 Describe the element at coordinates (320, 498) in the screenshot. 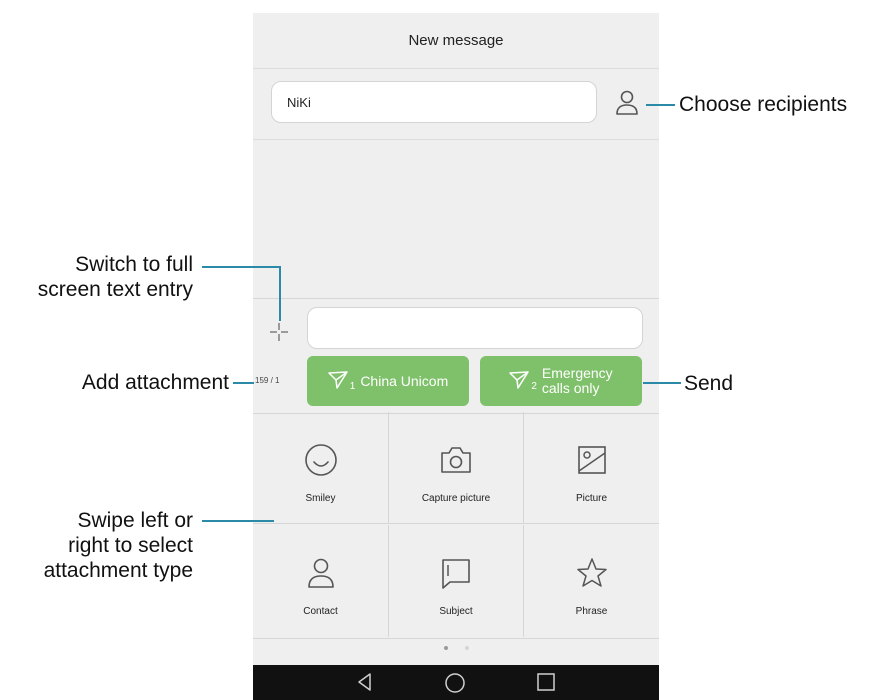

I see `attachment-label: Smiley` at that location.